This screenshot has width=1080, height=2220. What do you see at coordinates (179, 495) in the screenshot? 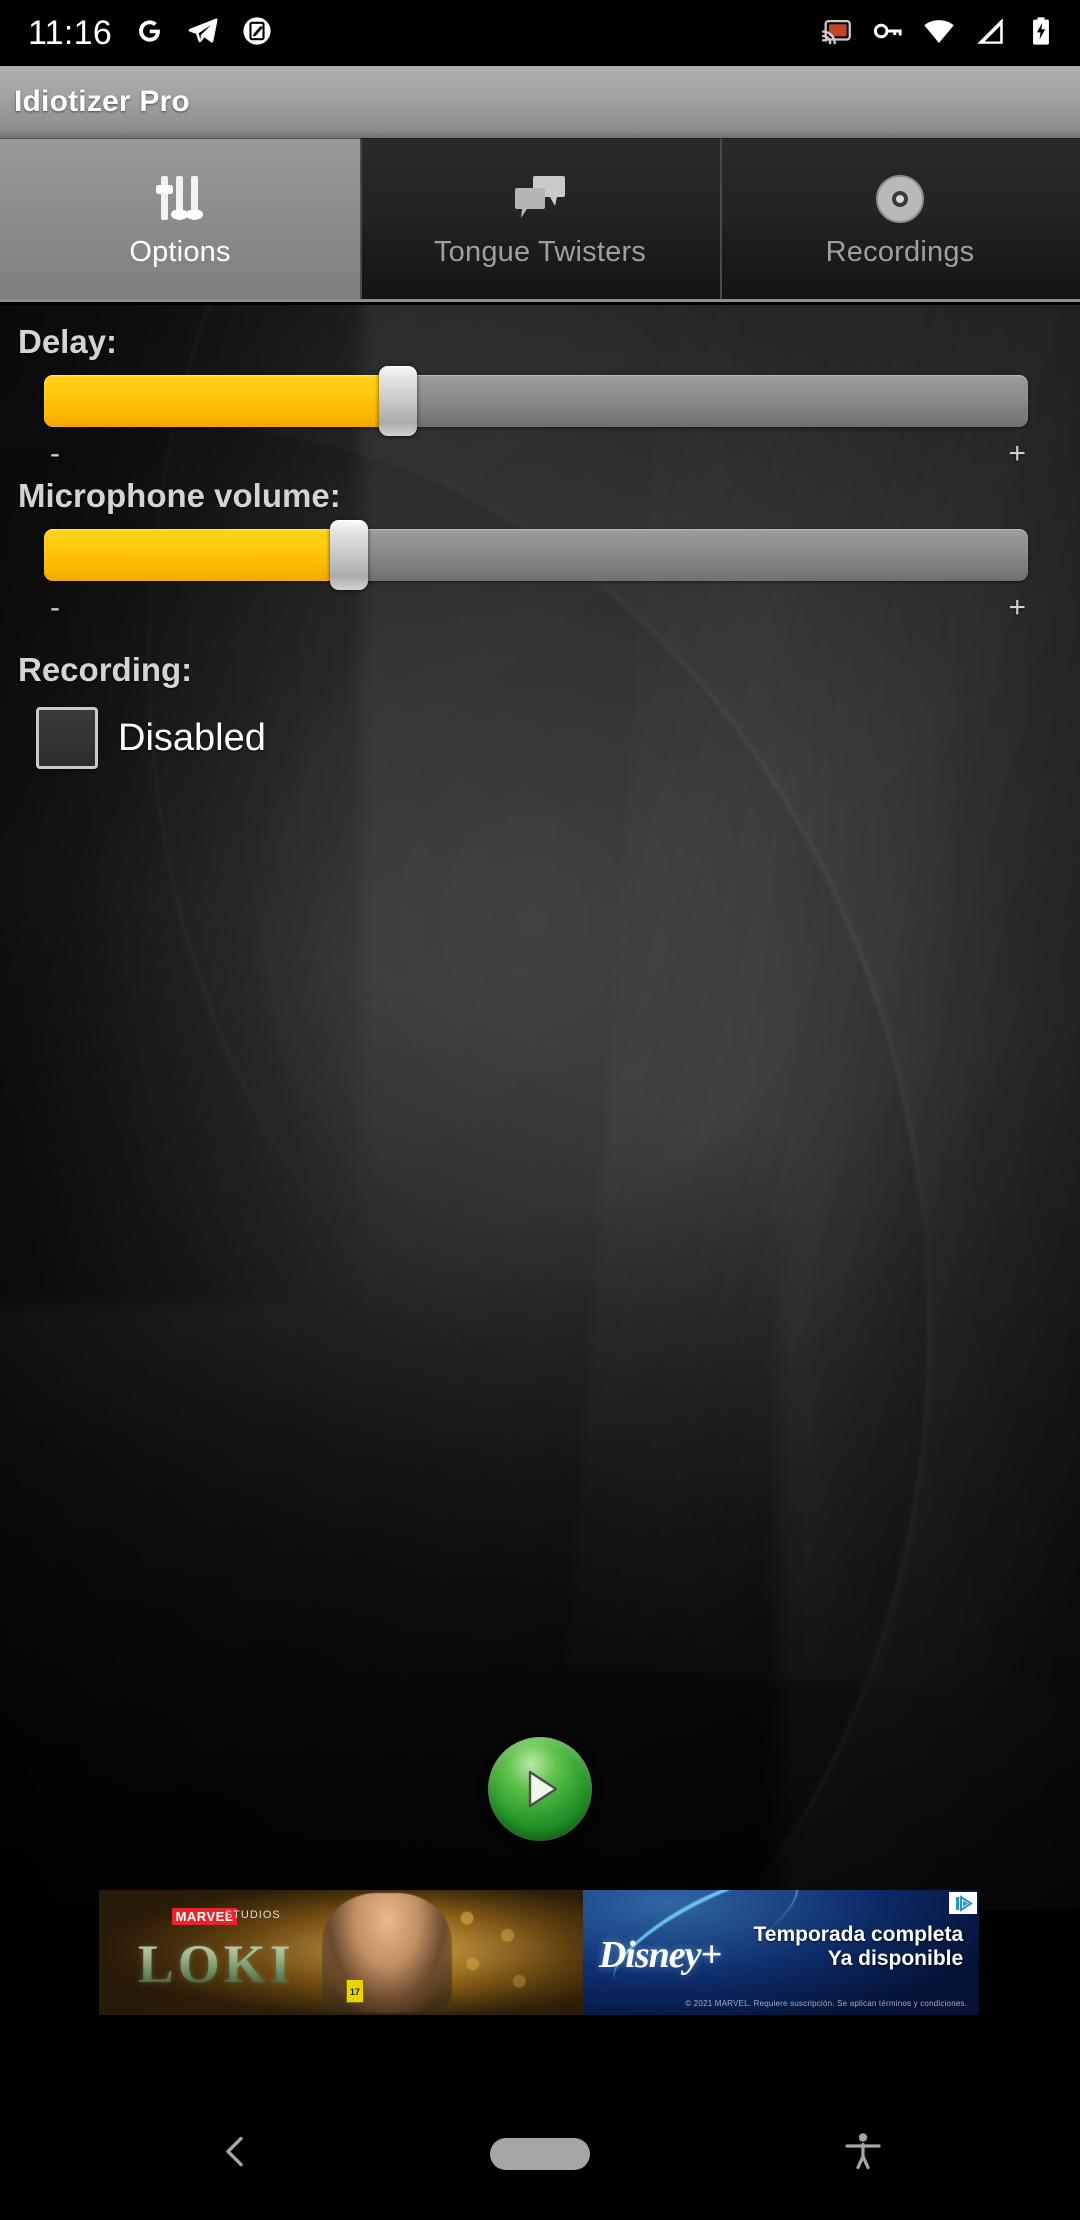
I see `microphone-volume-label: Microphone volume:` at bounding box center [179, 495].